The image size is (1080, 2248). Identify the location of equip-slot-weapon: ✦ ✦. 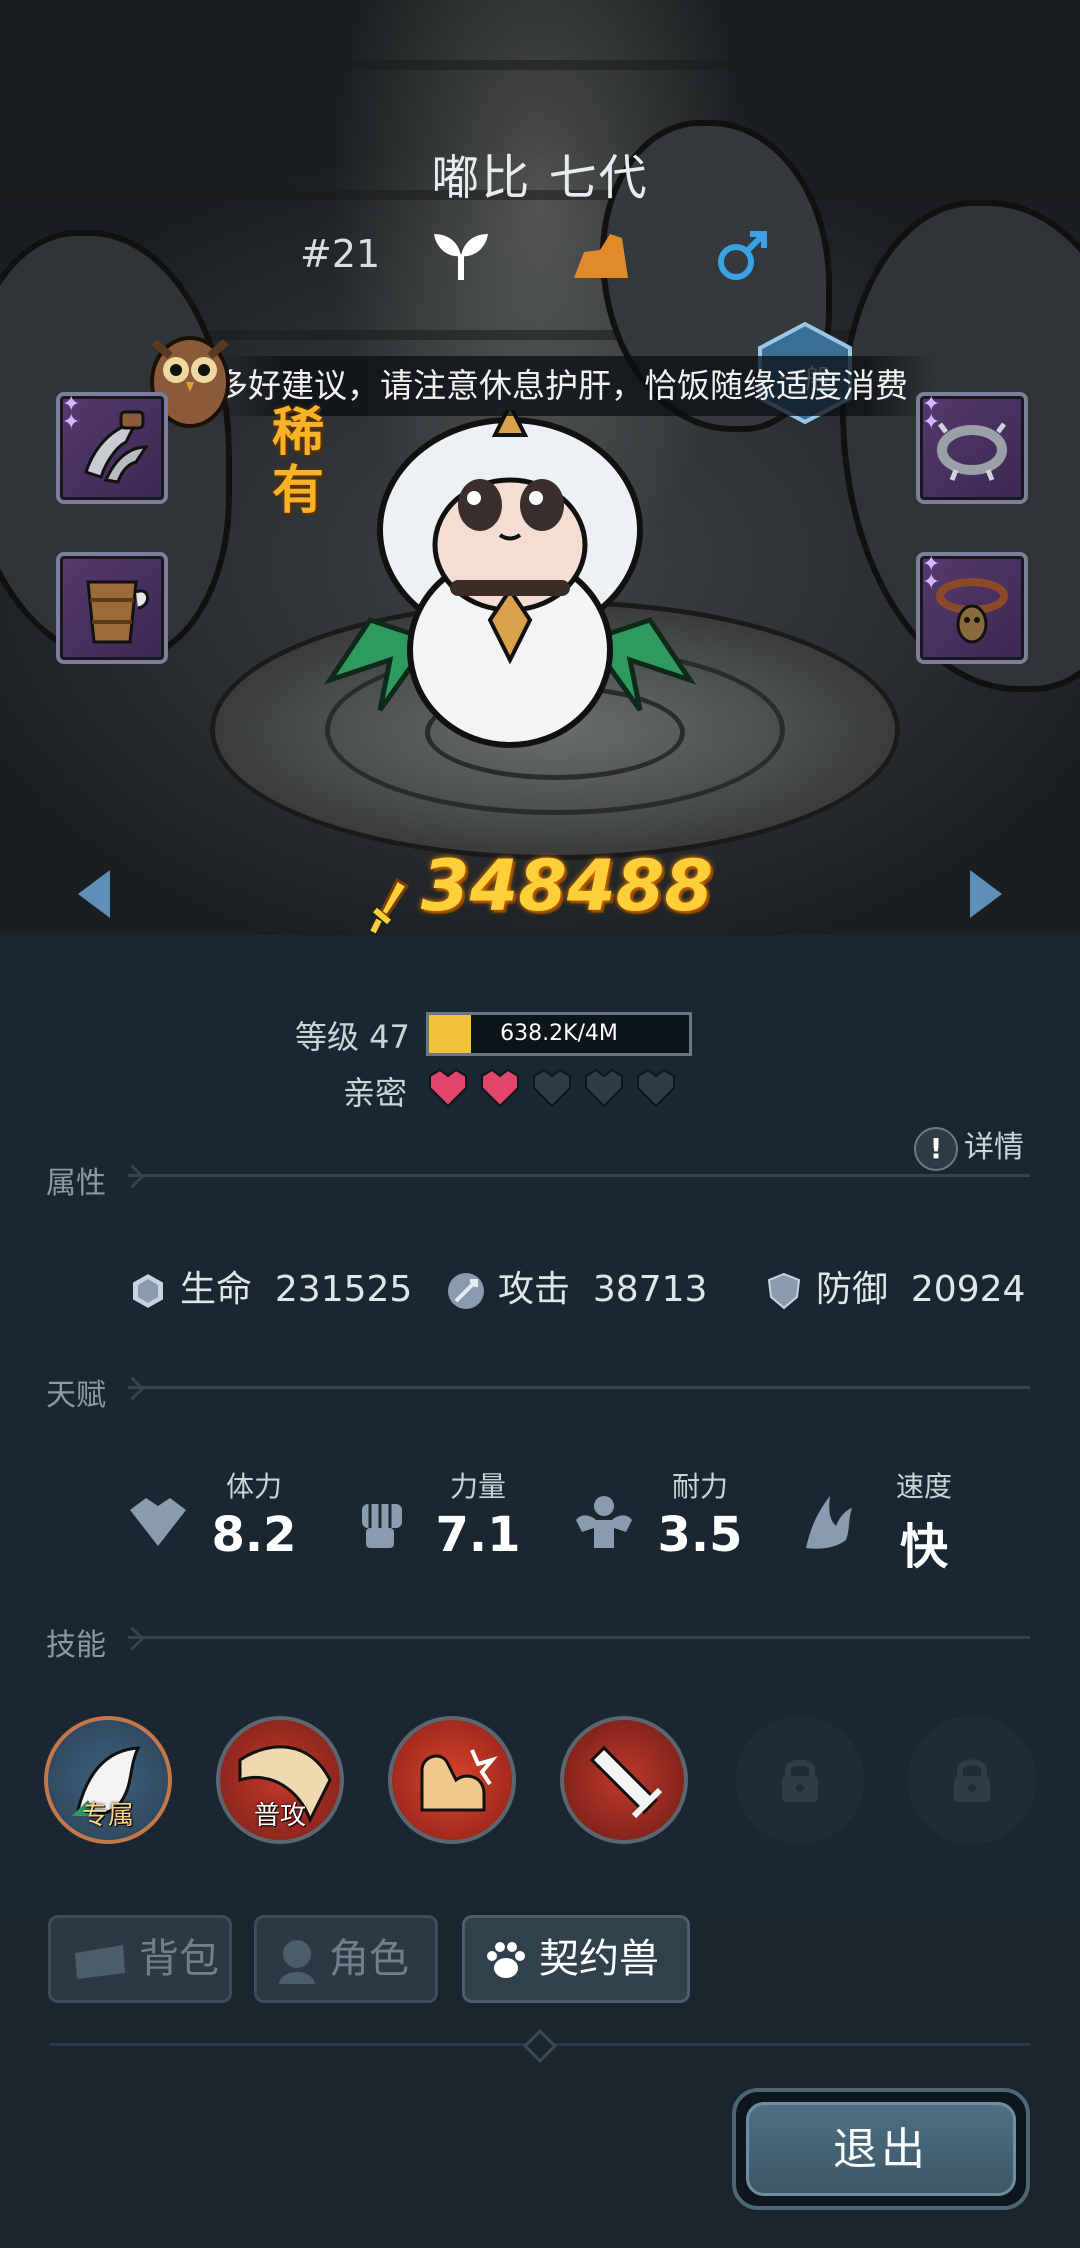
(112, 448).